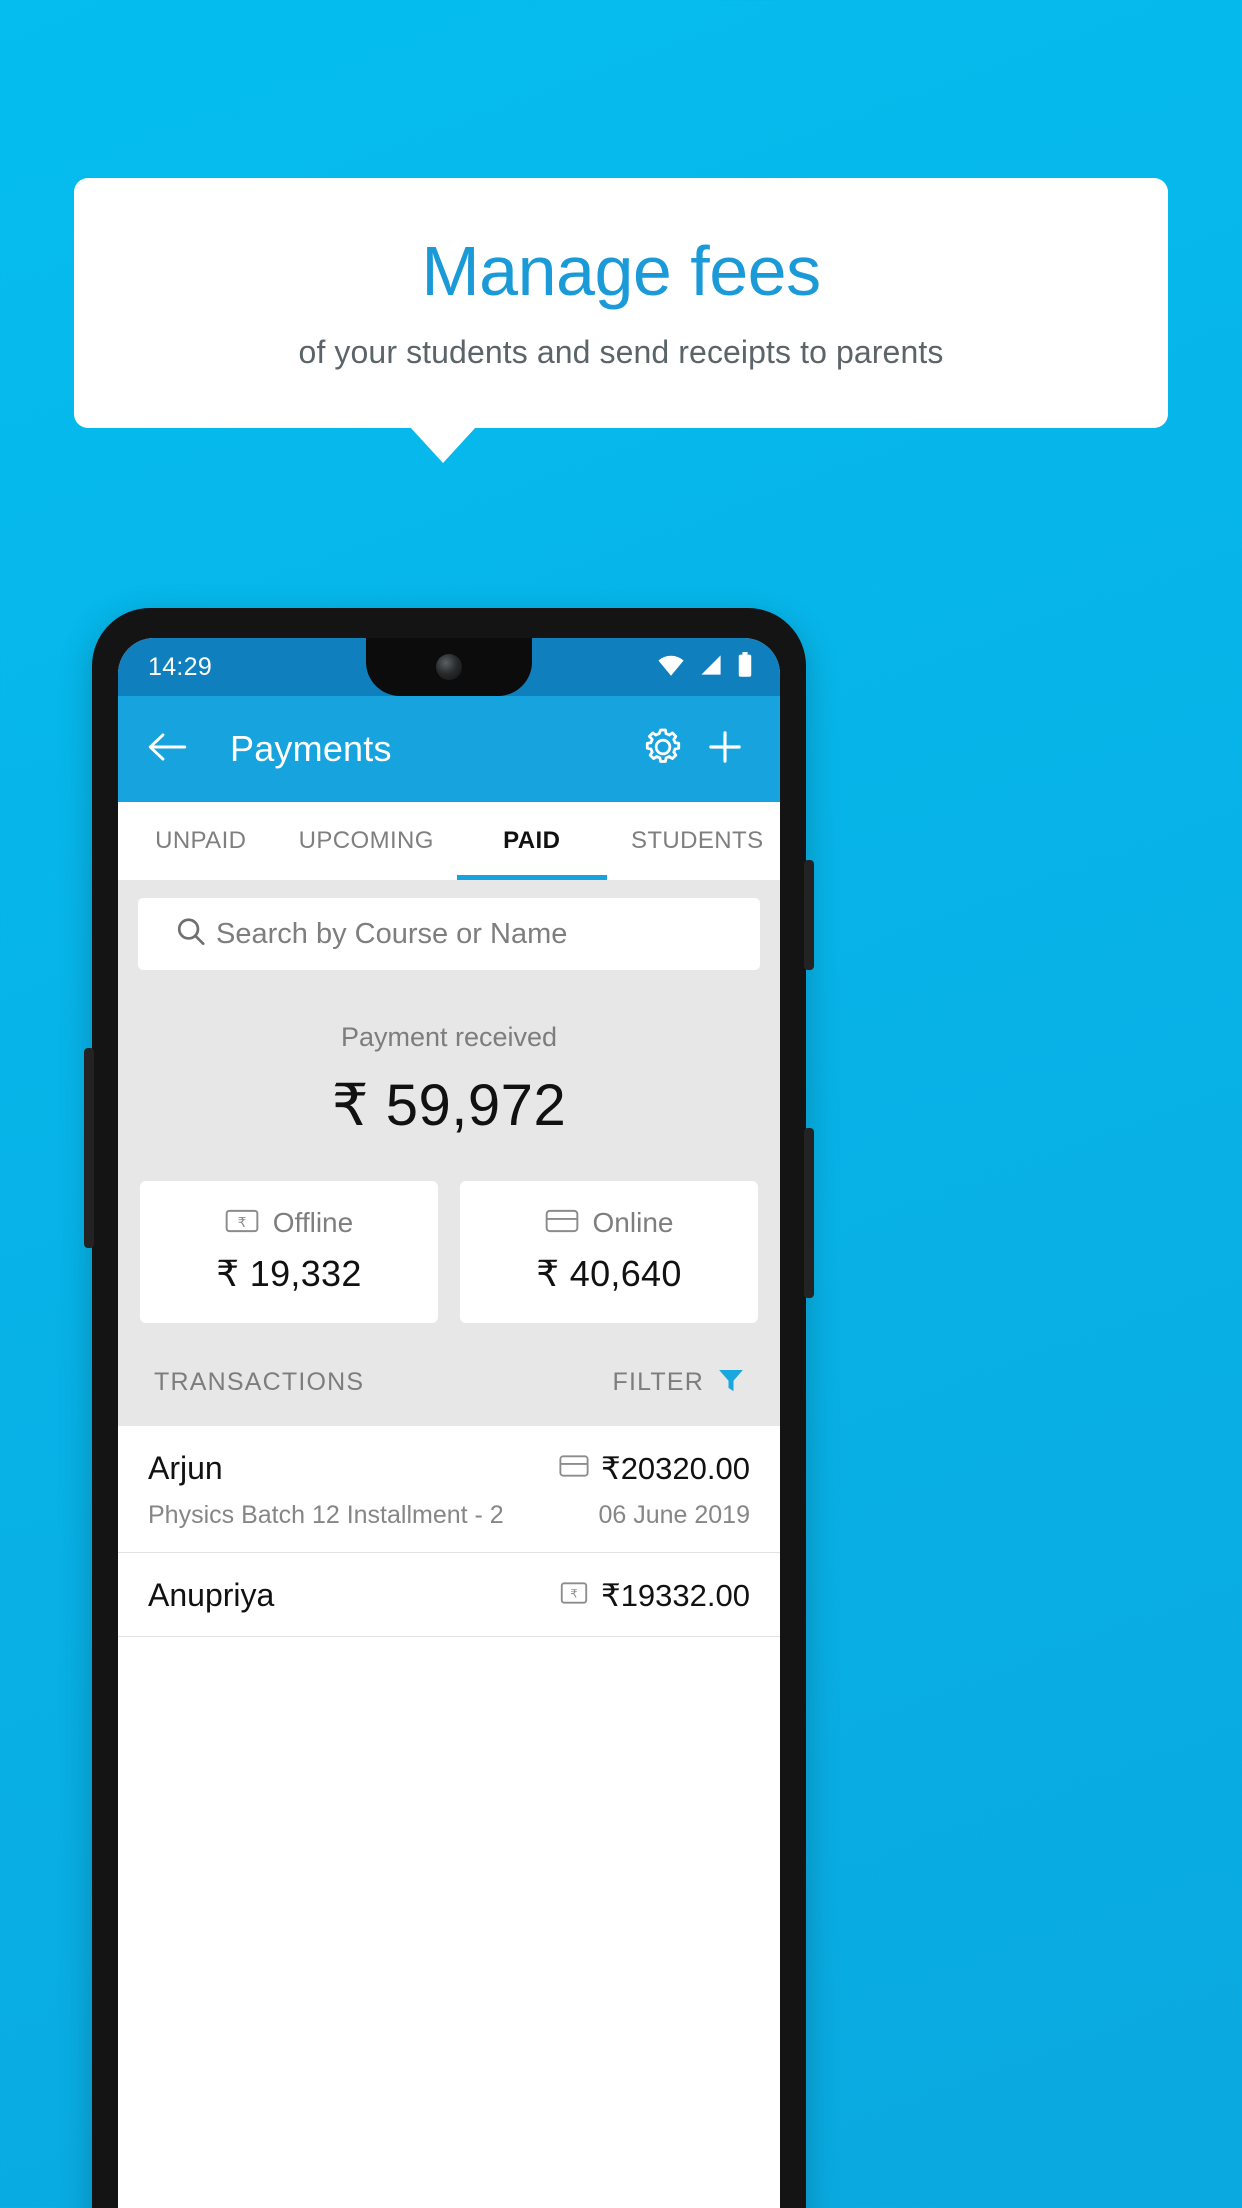 This screenshot has width=1242, height=2208. Describe the element at coordinates (449, 1037) in the screenshot. I see `summary-label: Payment received` at that location.